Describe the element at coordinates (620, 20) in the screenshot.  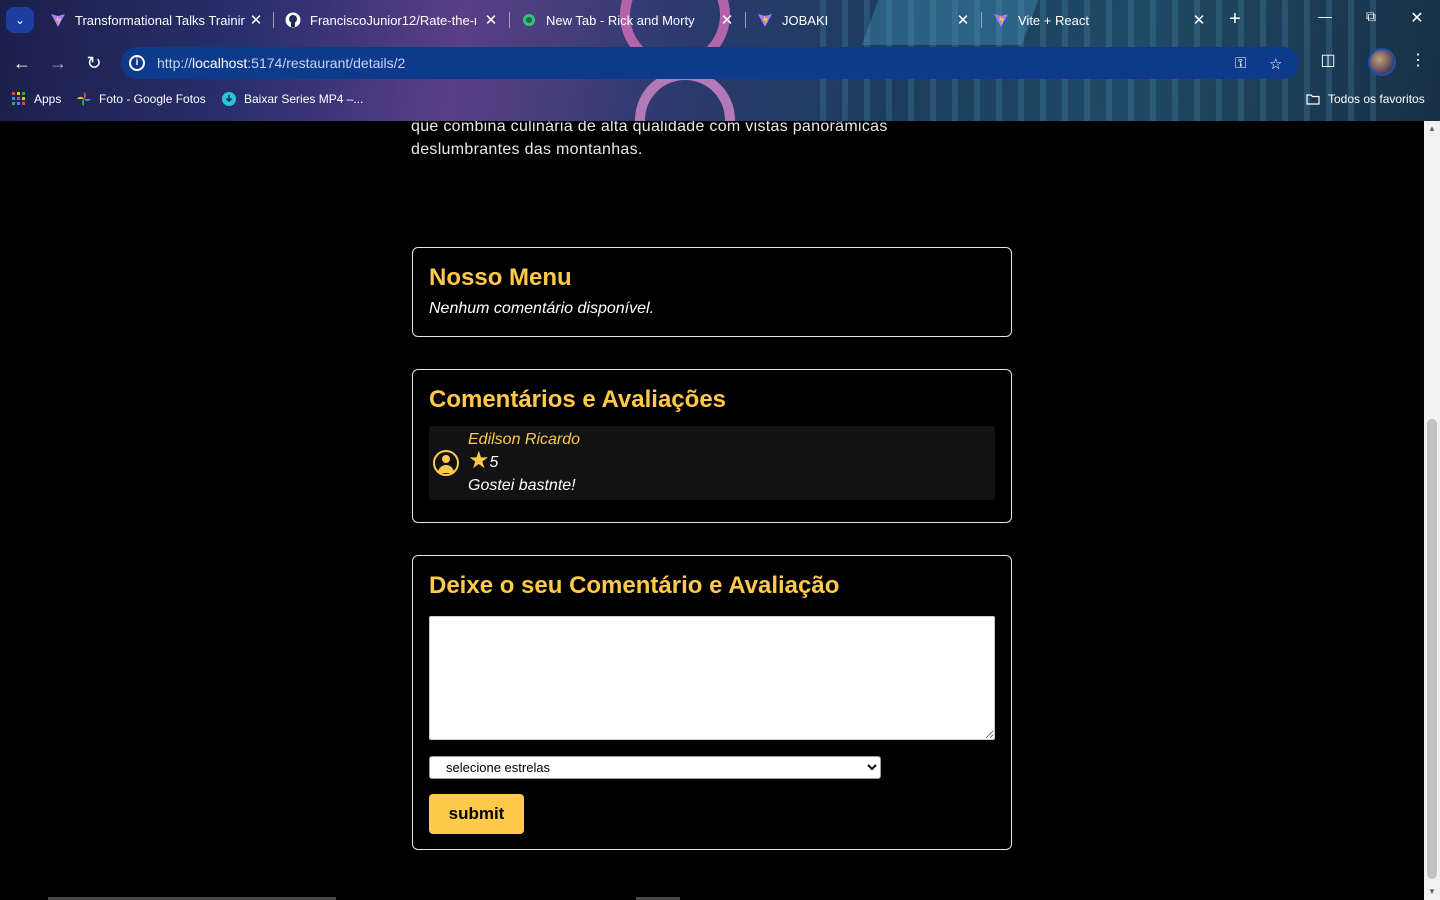
I see `tab-title: New Tab - Rick and Morty` at that location.